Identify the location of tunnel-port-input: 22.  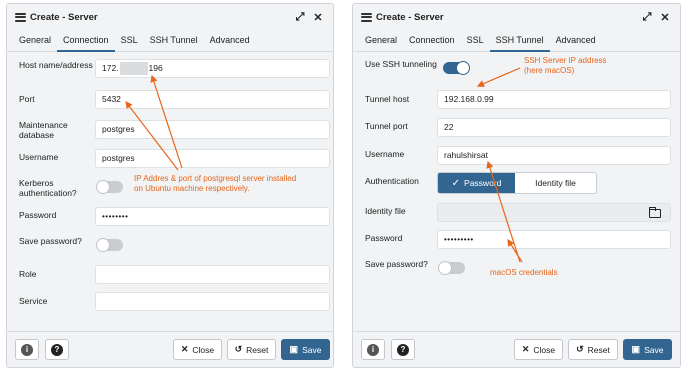
(554, 127).